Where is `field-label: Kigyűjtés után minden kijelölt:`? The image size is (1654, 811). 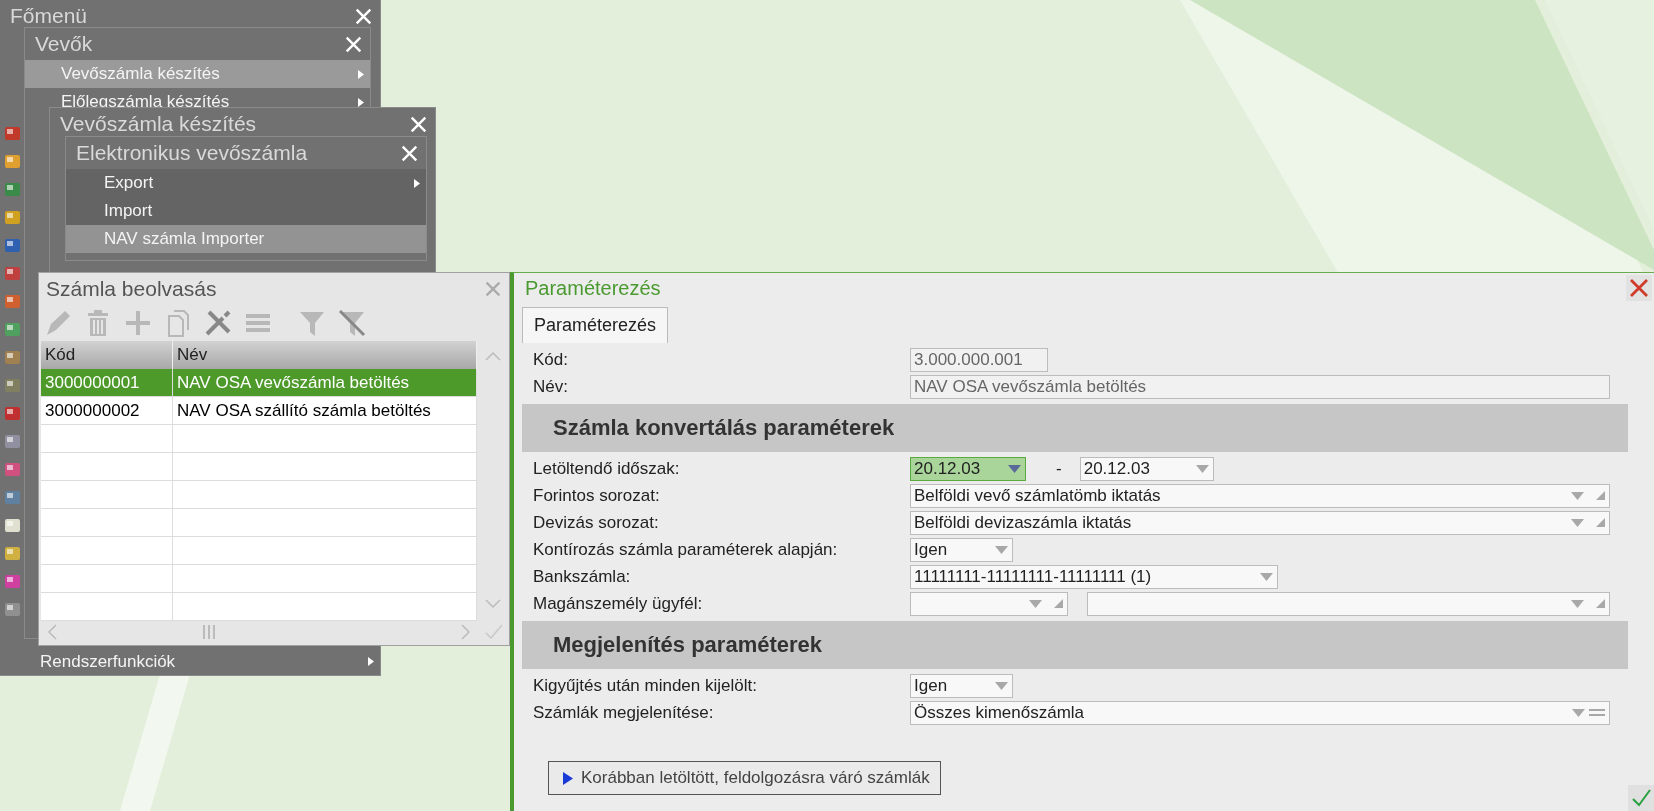 field-label: Kigyűjtés után minden kijelölt: is located at coordinates (645, 685).